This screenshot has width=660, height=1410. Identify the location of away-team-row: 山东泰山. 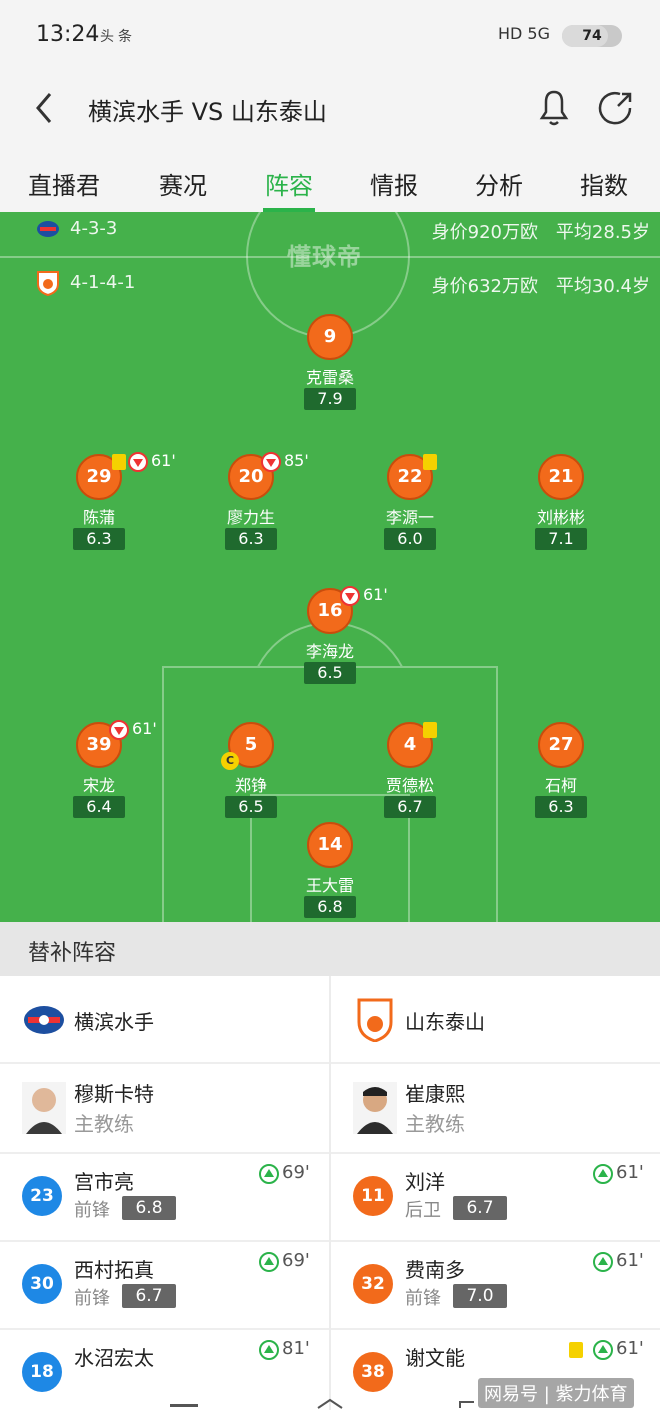
(495, 1020).